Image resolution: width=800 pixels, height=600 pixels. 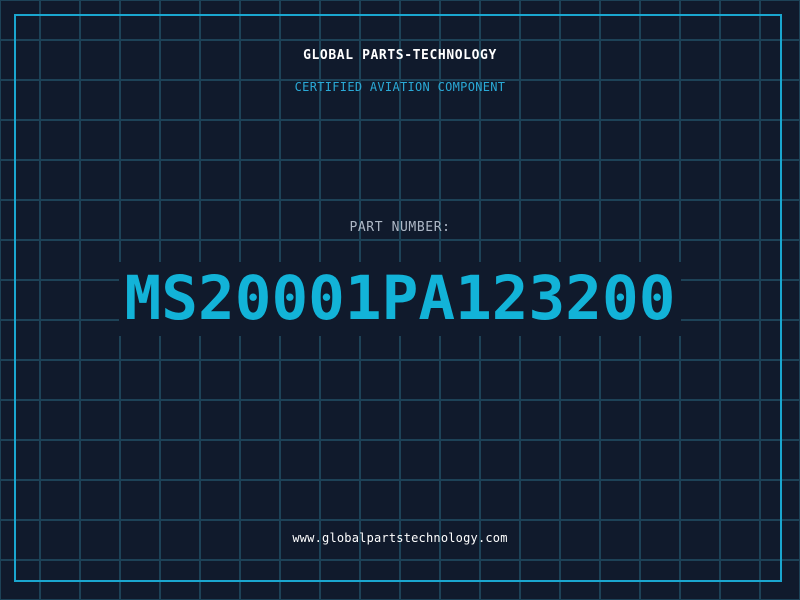 I want to click on tagline: CERTIFIED AVIATION COMPONENT, so click(x=400, y=87).